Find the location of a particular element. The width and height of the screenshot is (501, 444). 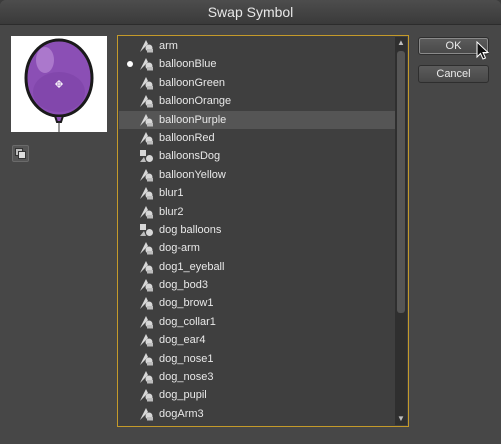

list-item: balloonPurple is located at coordinates (257, 119).